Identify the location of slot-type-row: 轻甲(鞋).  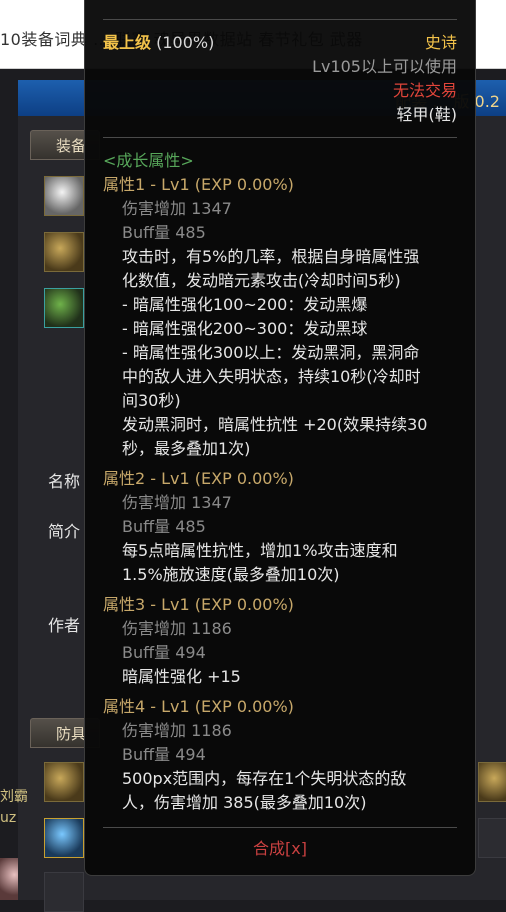
(280, 115).